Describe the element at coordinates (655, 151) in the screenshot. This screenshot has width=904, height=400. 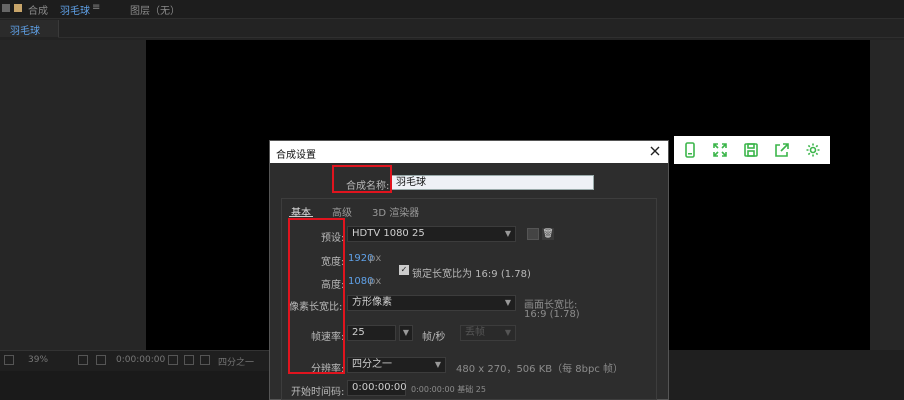
I see `close-icon` at that location.